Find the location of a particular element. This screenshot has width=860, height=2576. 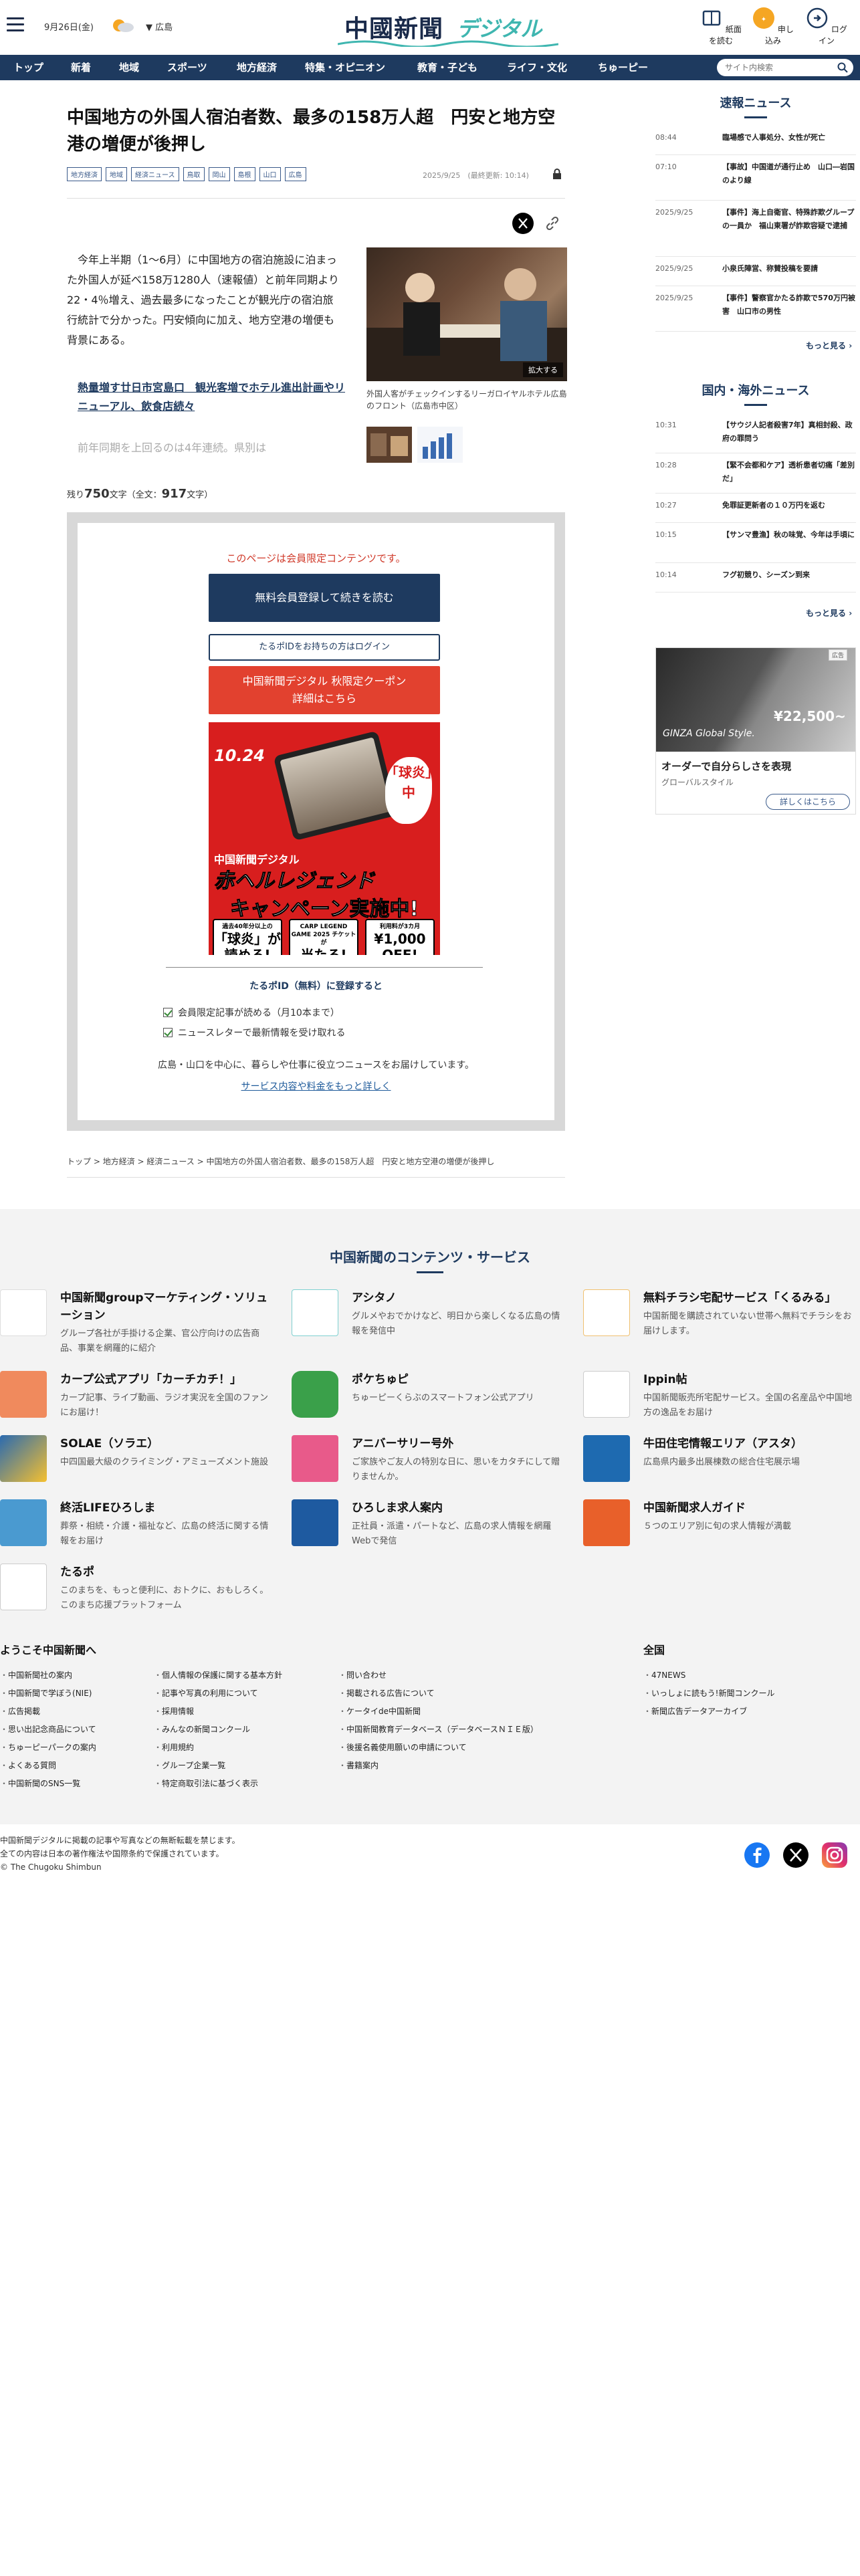

nav-item-region: 地域 is located at coordinates (129, 67).